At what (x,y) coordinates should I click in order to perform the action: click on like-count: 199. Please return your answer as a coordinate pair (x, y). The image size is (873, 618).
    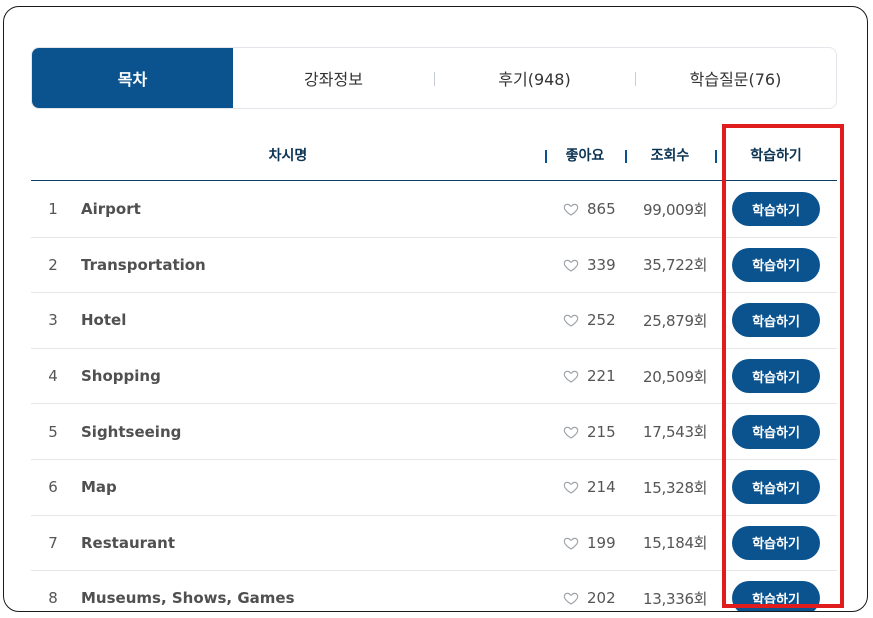
    Looking at the image, I should click on (601, 542).